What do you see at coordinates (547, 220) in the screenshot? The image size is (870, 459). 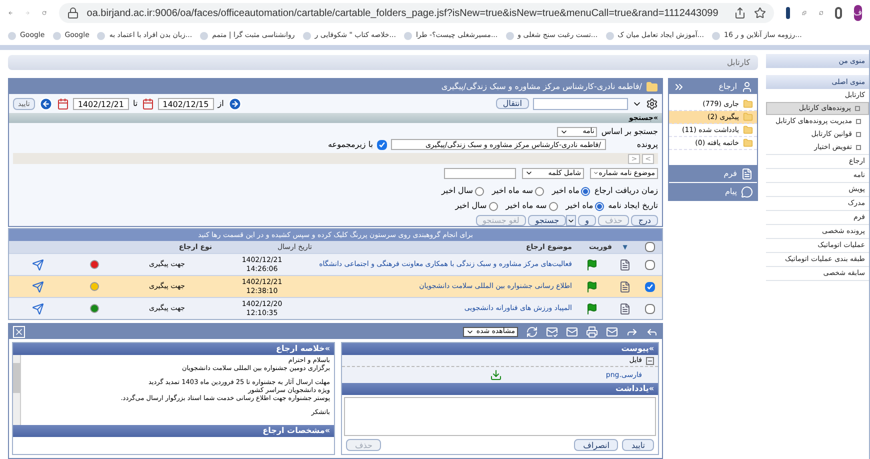 I see `button: جستجو` at bounding box center [547, 220].